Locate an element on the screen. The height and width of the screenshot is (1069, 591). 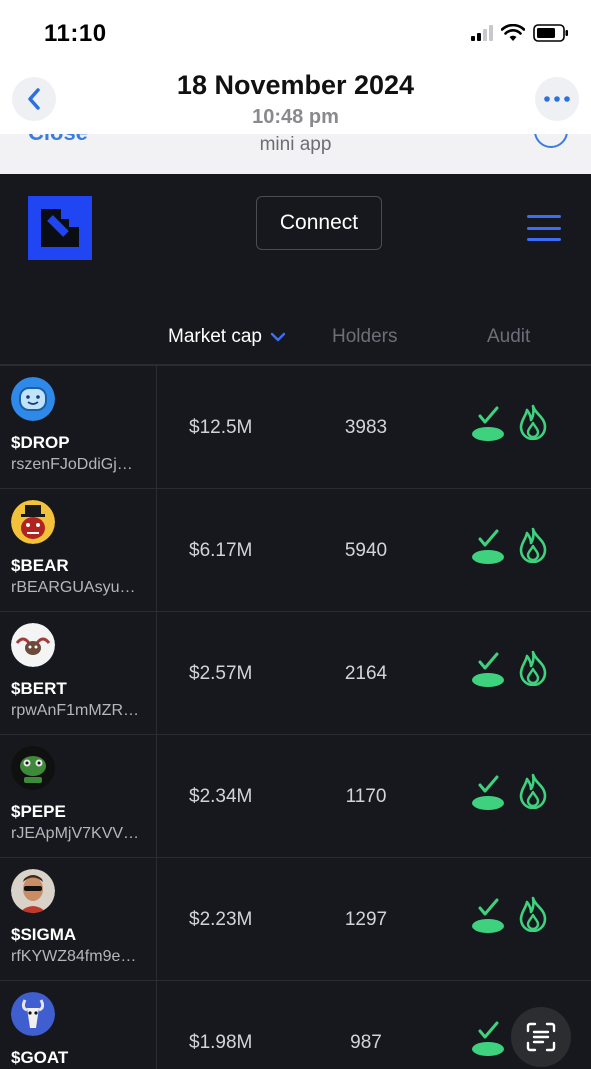
more-button is located at coordinates (557, 99).